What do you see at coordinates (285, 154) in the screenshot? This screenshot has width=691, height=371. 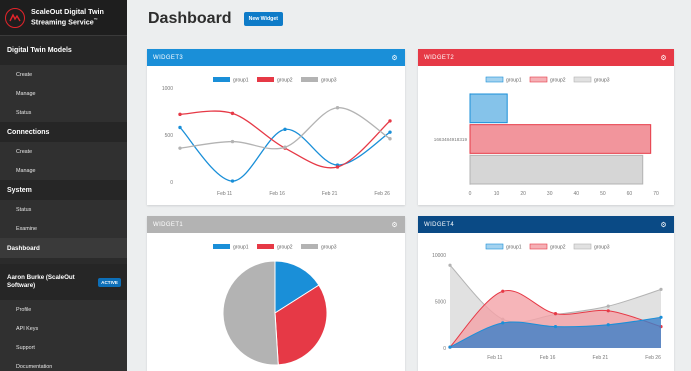 I see `series-line-group1` at bounding box center [285, 154].